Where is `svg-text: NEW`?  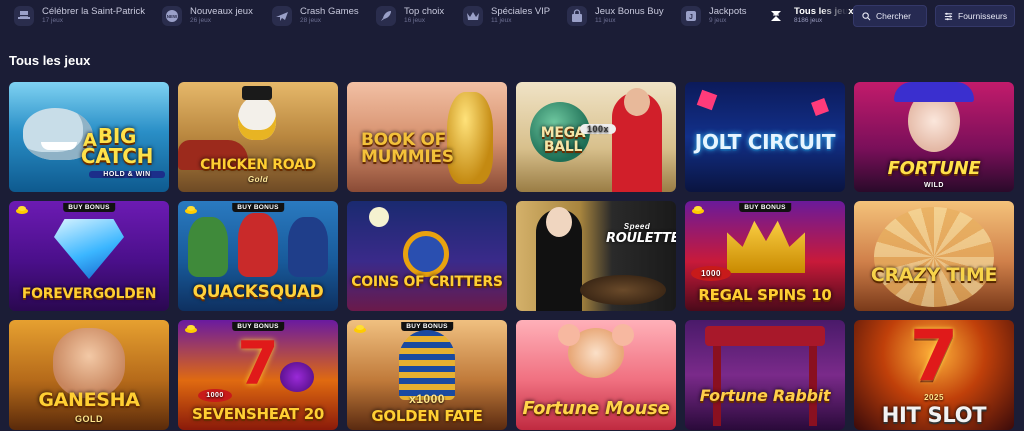
svg-text: NEW is located at coordinates (172, 16).